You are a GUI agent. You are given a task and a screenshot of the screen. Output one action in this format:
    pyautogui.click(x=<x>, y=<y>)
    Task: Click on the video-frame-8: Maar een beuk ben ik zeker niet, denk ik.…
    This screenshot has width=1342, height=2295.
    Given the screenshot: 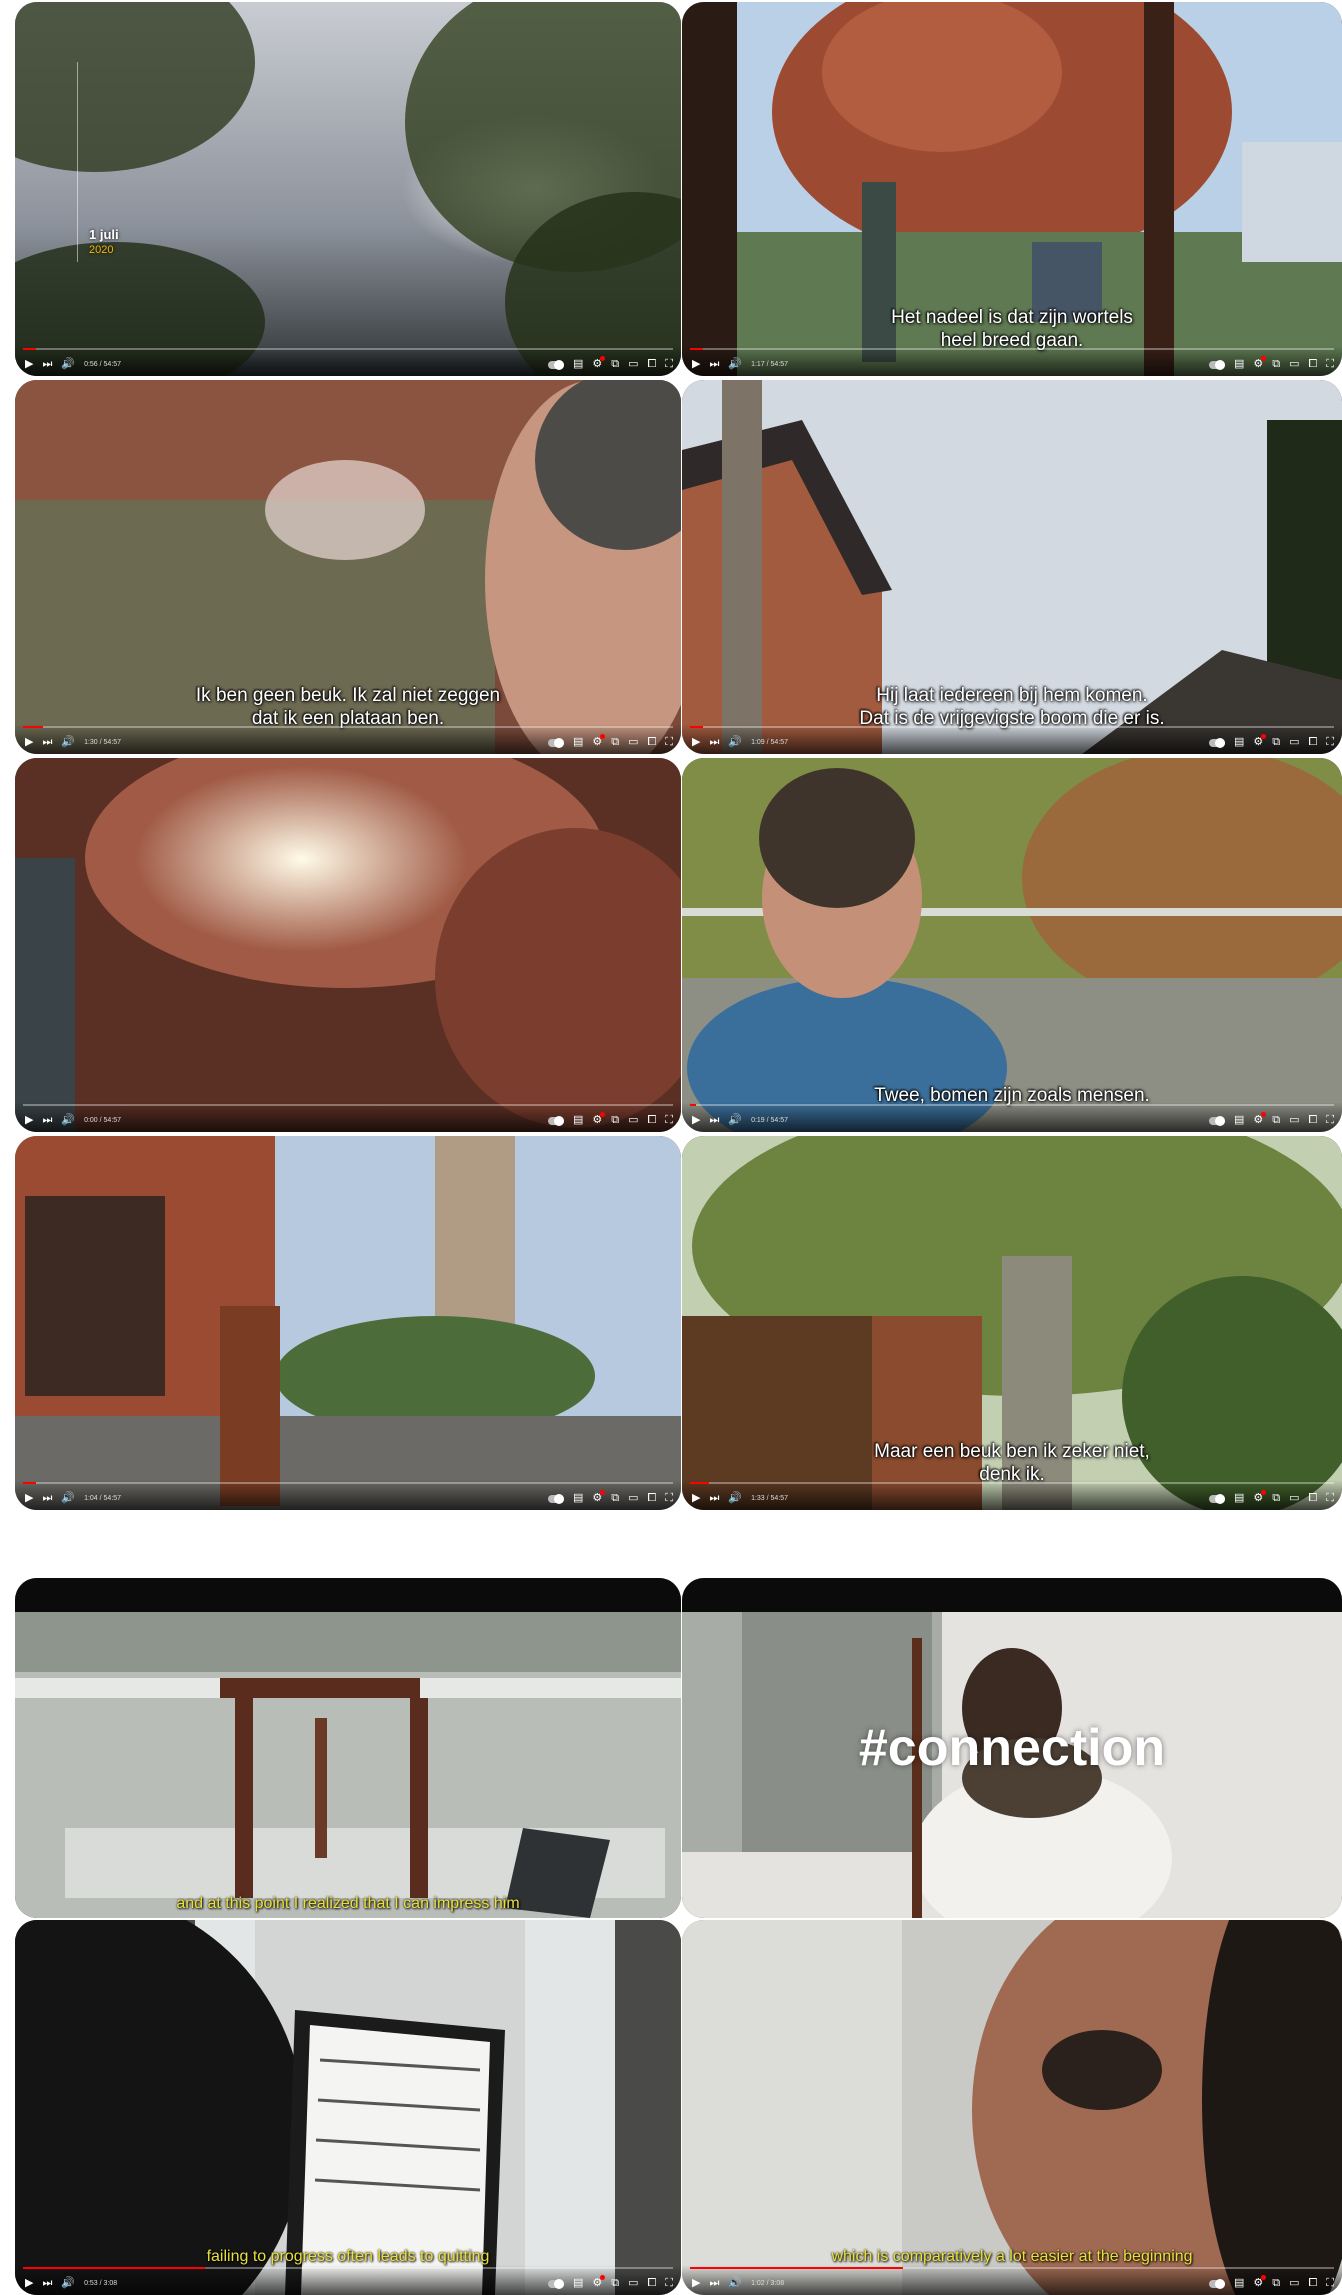 What is the action you would take?
    pyautogui.click(x=1012, y=1323)
    